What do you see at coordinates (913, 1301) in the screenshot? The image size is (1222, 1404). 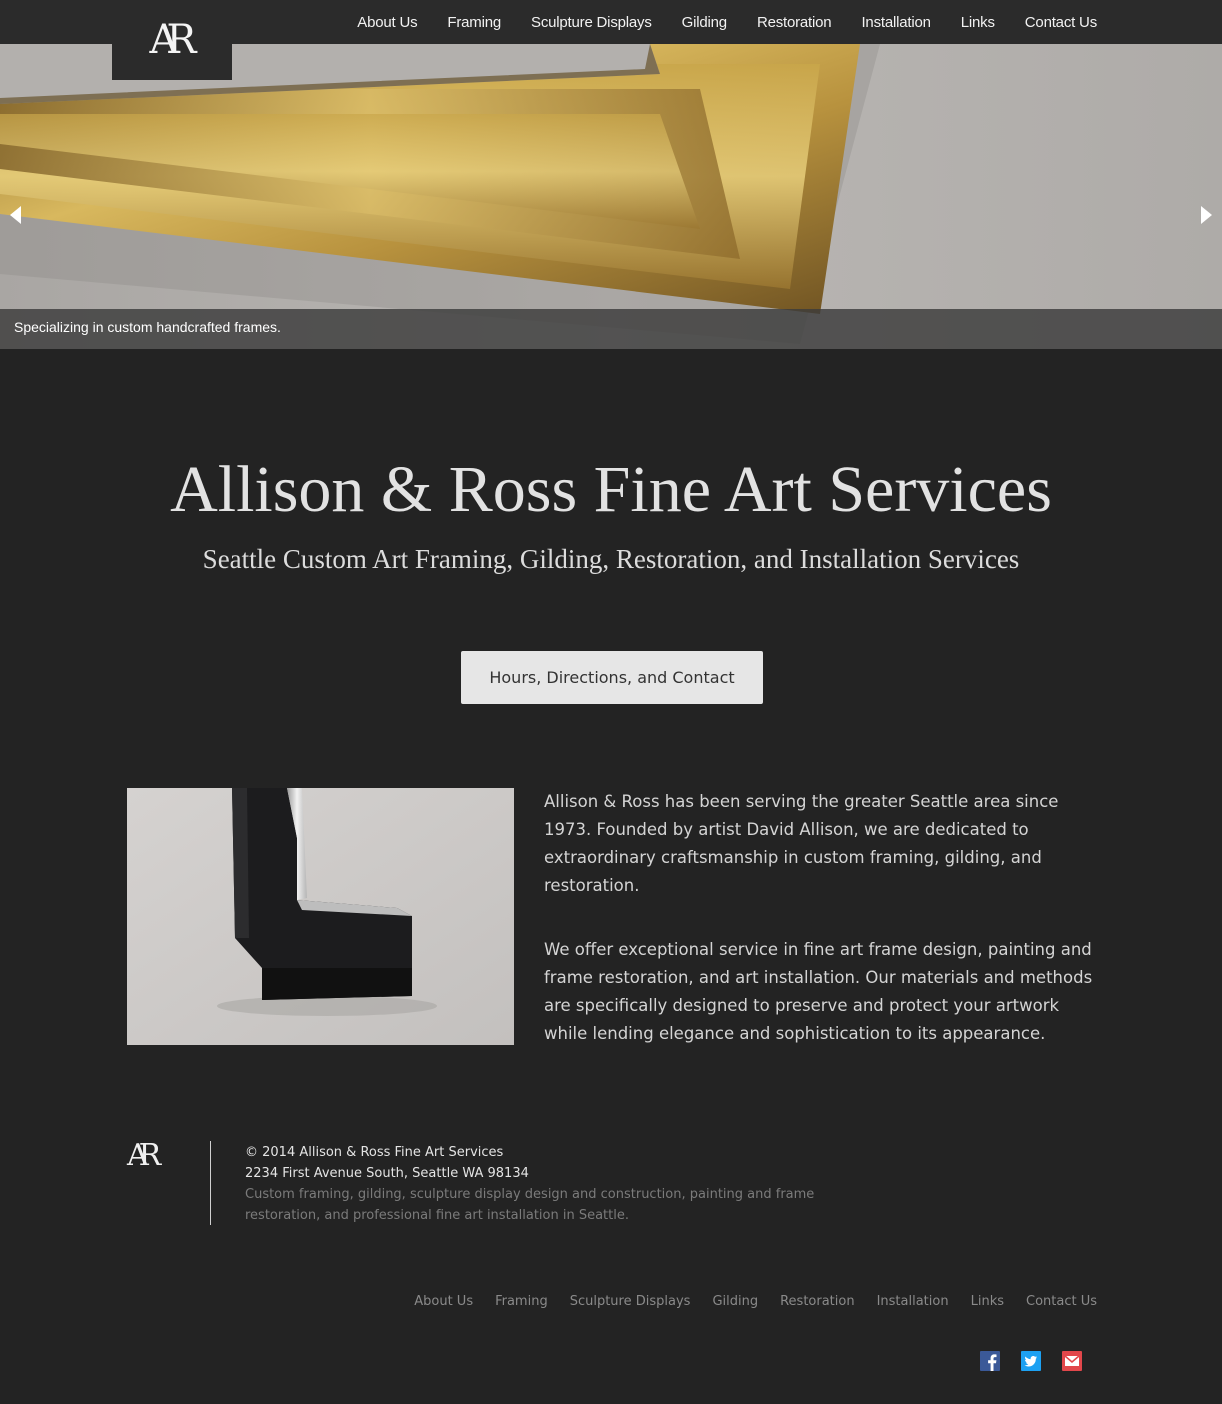 I see `footer-nav-installation: Installation` at bounding box center [913, 1301].